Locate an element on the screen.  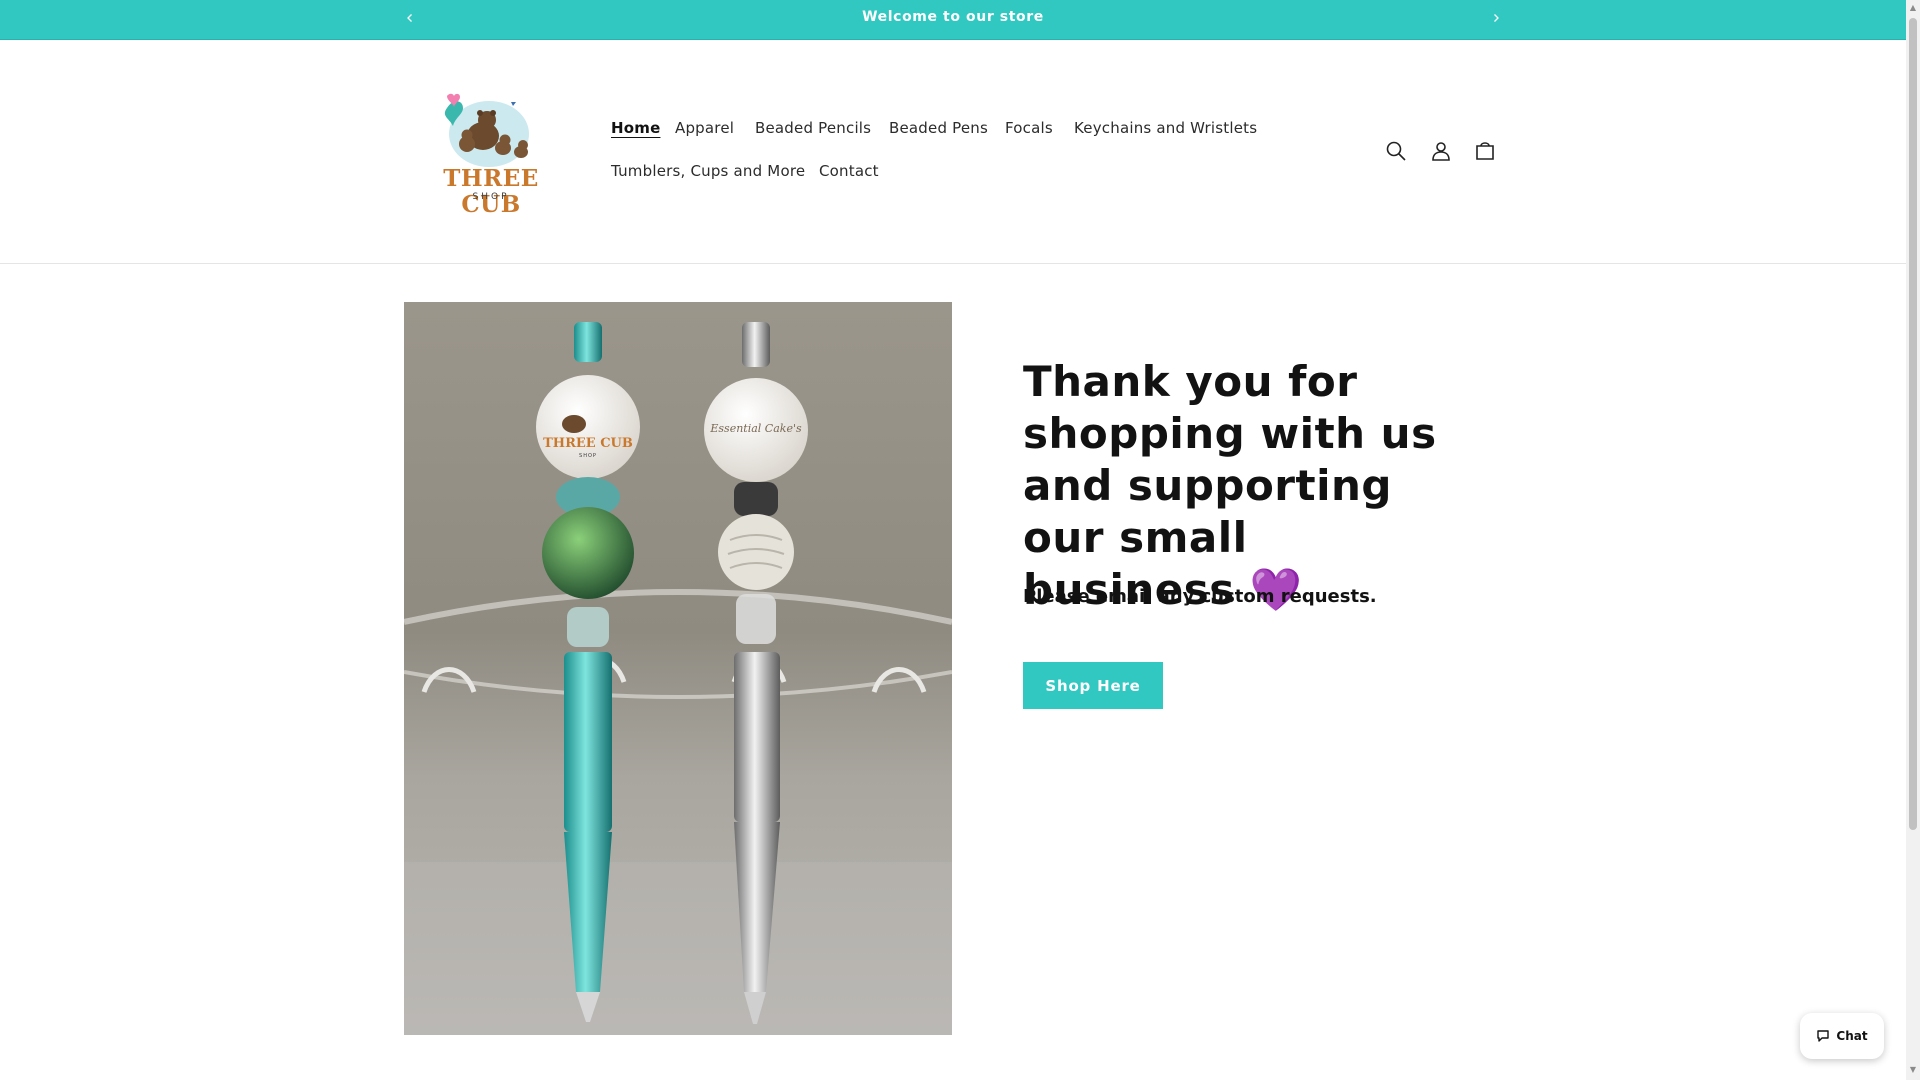
scrollbar-thumb is located at coordinates (1913, 424).